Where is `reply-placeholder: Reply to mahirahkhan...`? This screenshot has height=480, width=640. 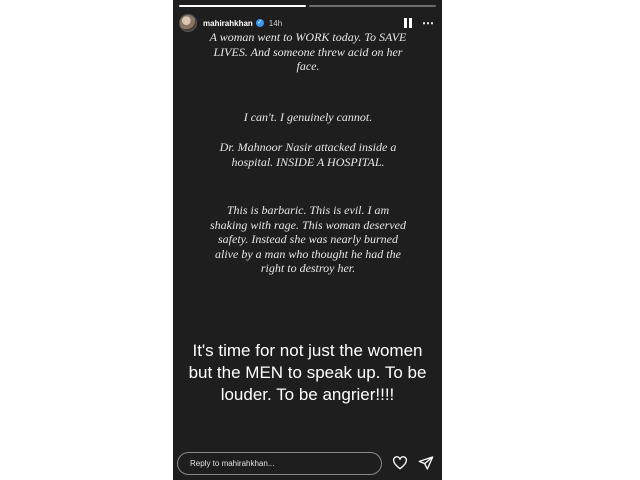
reply-placeholder: Reply to mahirahkhan... is located at coordinates (232, 463).